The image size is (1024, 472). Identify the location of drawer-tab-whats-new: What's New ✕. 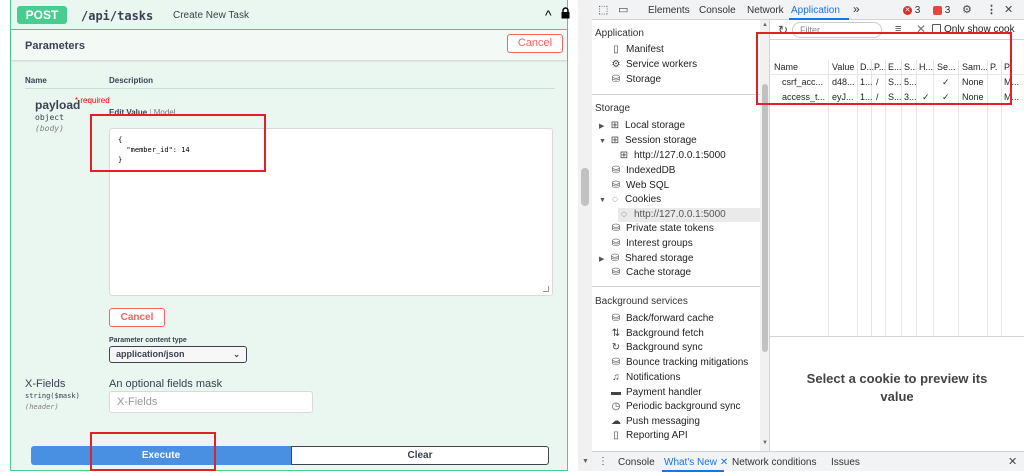
(696, 462).